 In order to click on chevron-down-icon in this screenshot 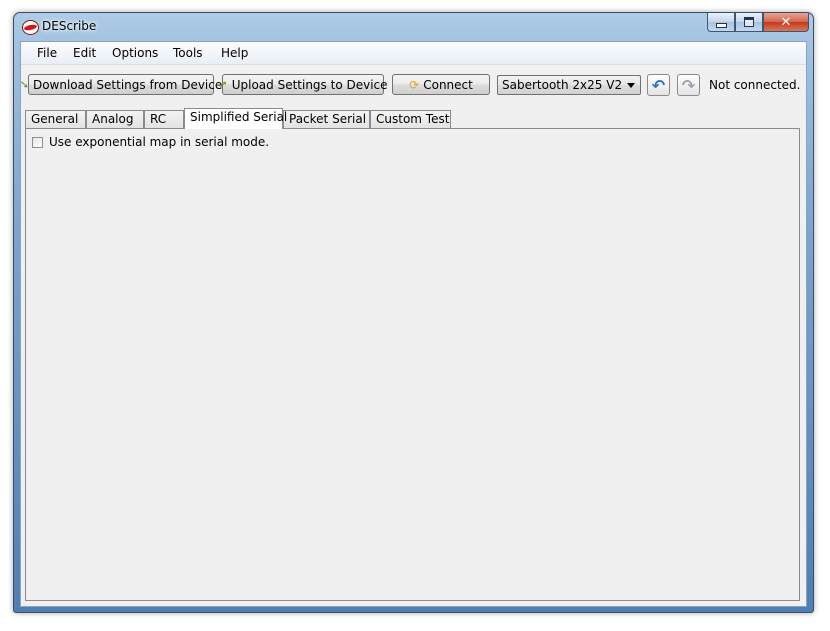, I will do `click(631, 85)`.